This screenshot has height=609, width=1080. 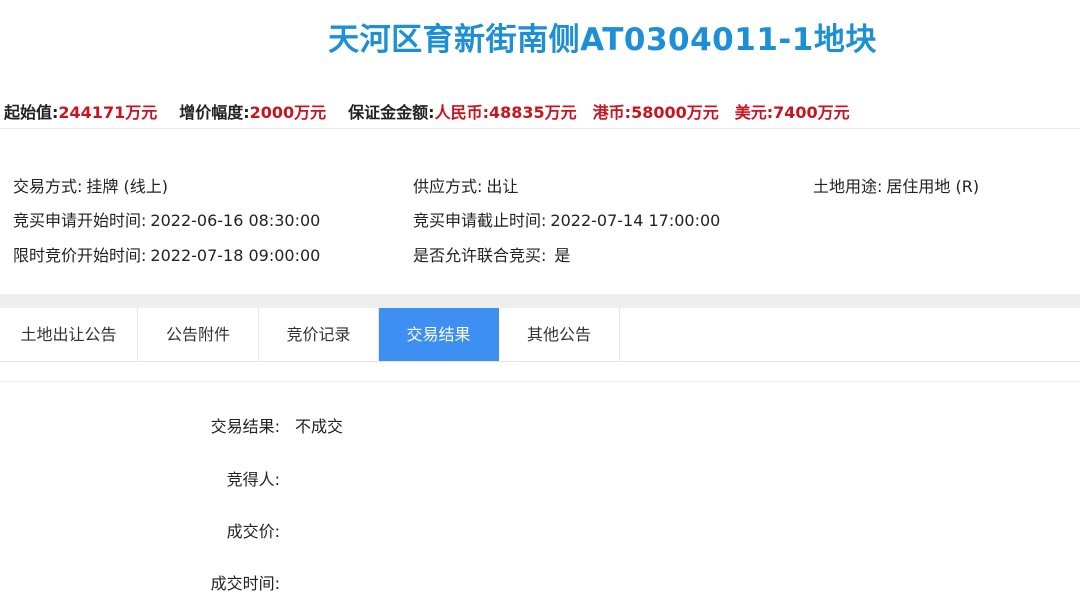 What do you see at coordinates (502, 186) in the screenshot?
I see `supply-method-value: 出让` at bounding box center [502, 186].